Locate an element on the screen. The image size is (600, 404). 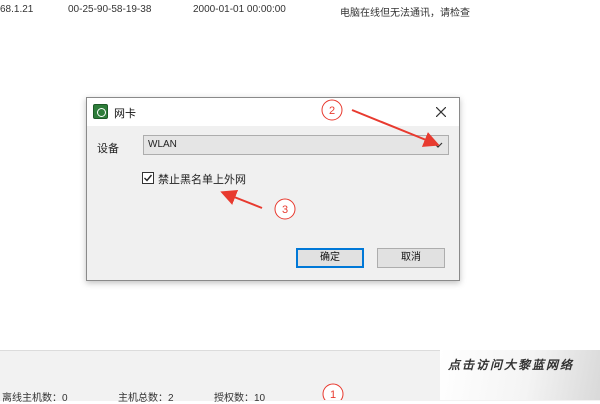
cancel-button: 取消 is located at coordinates (411, 258).